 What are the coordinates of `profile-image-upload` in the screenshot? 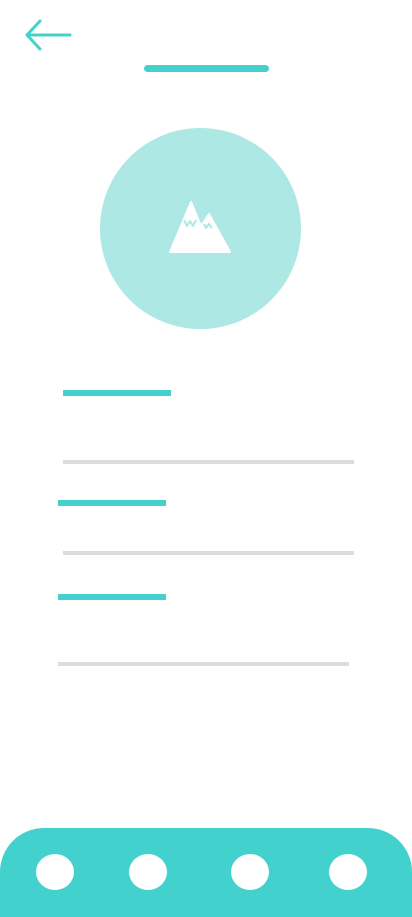 It's located at (200, 228).